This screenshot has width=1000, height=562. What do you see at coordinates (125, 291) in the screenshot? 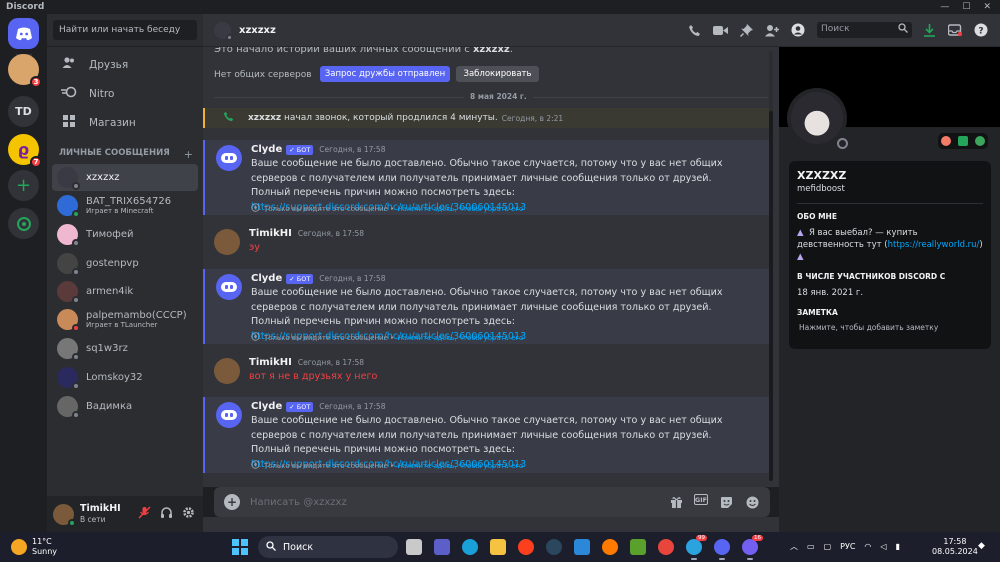
I see `dm-item-armen4ik: armen4ik` at bounding box center [125, 291].